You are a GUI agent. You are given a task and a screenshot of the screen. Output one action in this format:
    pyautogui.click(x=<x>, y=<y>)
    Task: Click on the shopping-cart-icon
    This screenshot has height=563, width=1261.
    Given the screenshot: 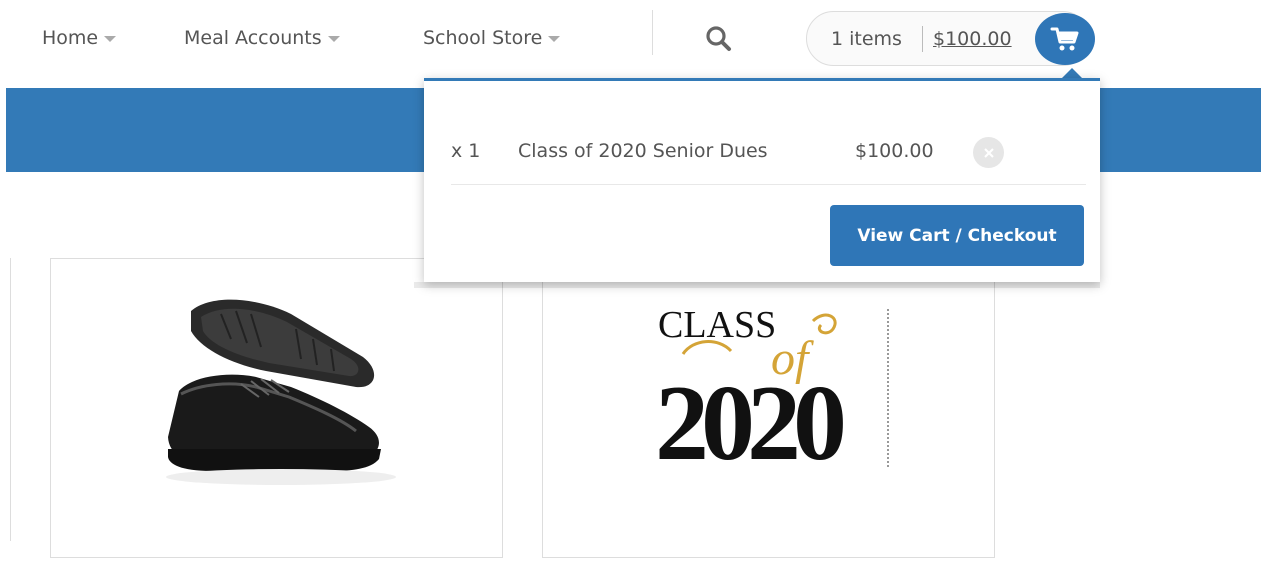 What is the action you would take?
    pyautogui.click(x=1064, y=39)
    